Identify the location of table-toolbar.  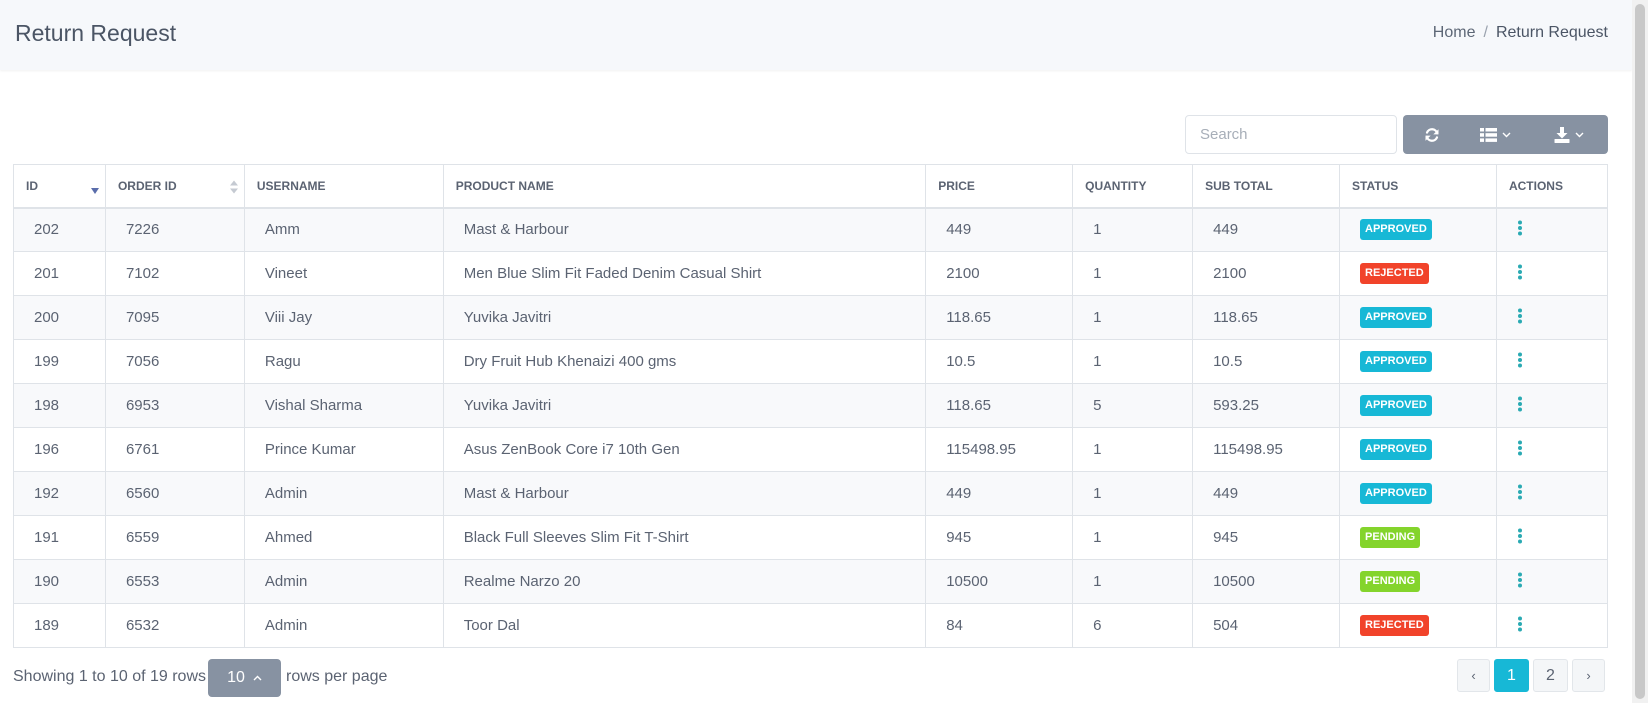
(1505, 134).